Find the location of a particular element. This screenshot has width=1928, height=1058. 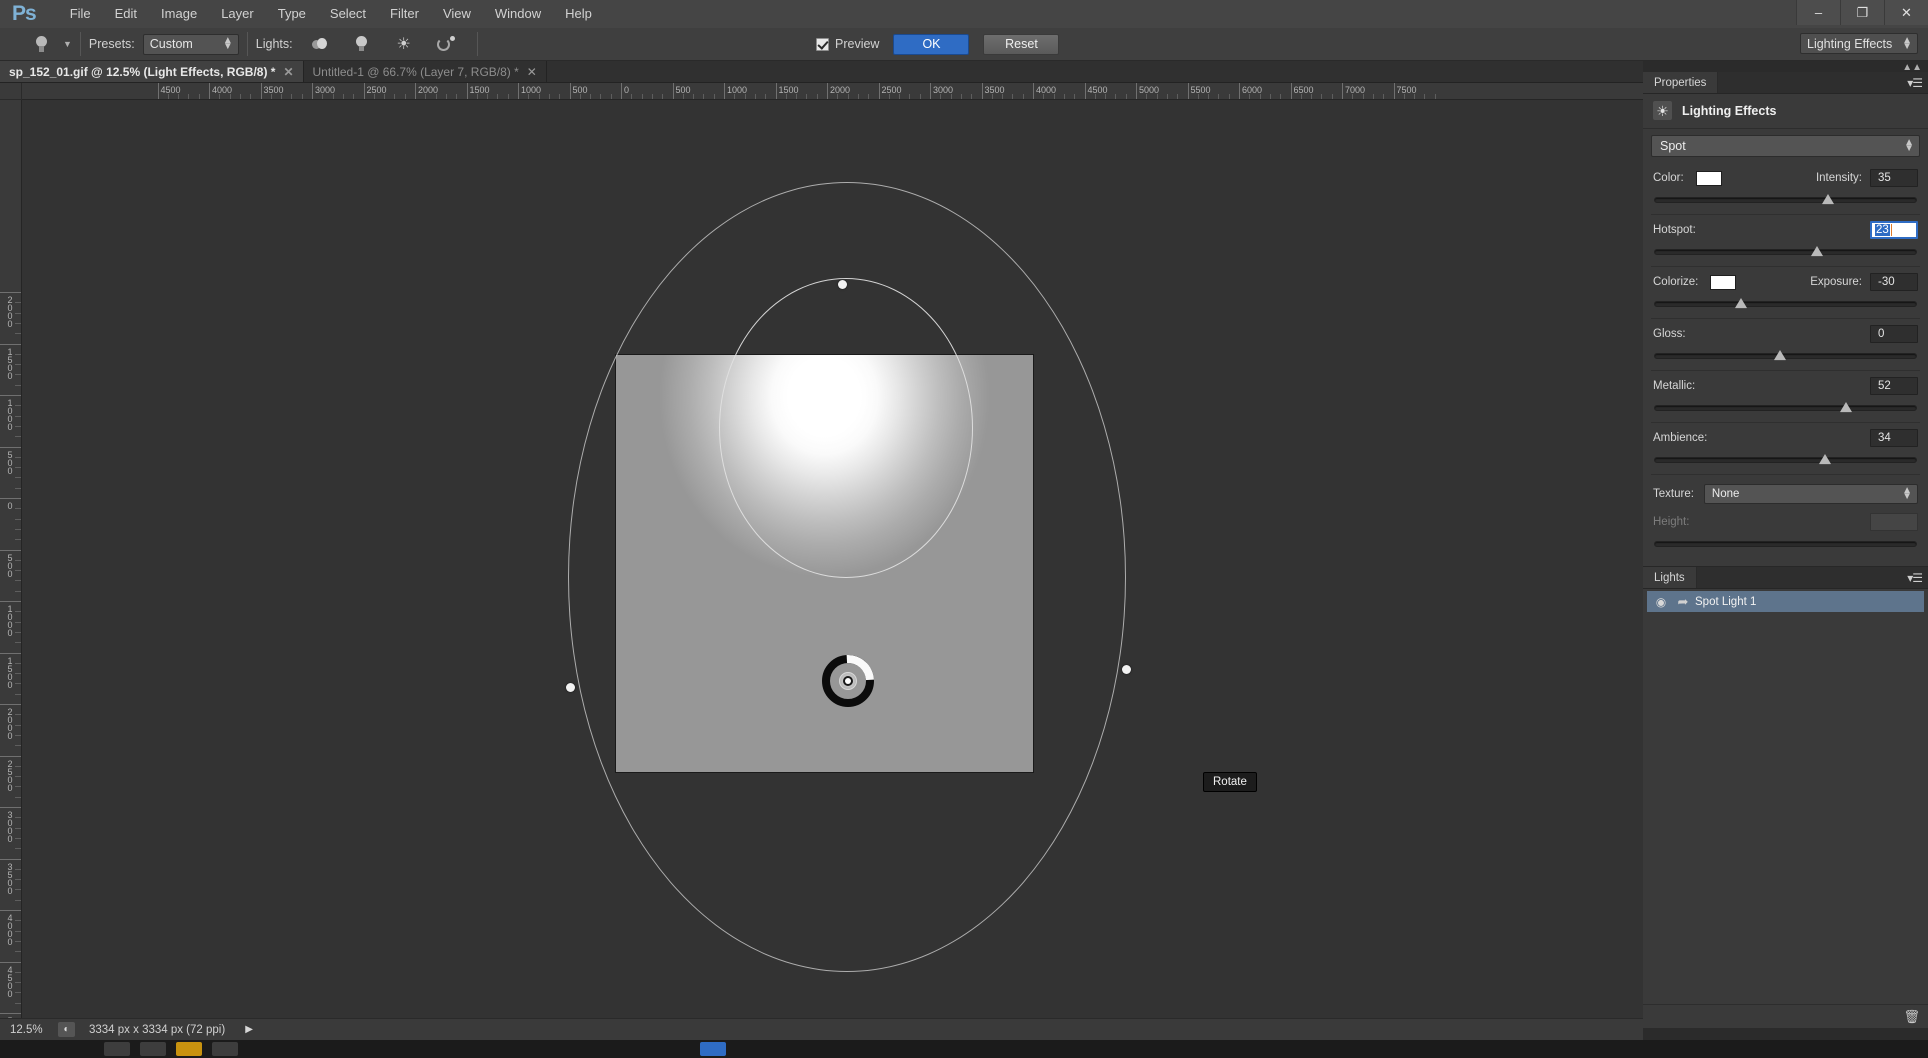

gloss-slider is located at coordinates (1785, 356).